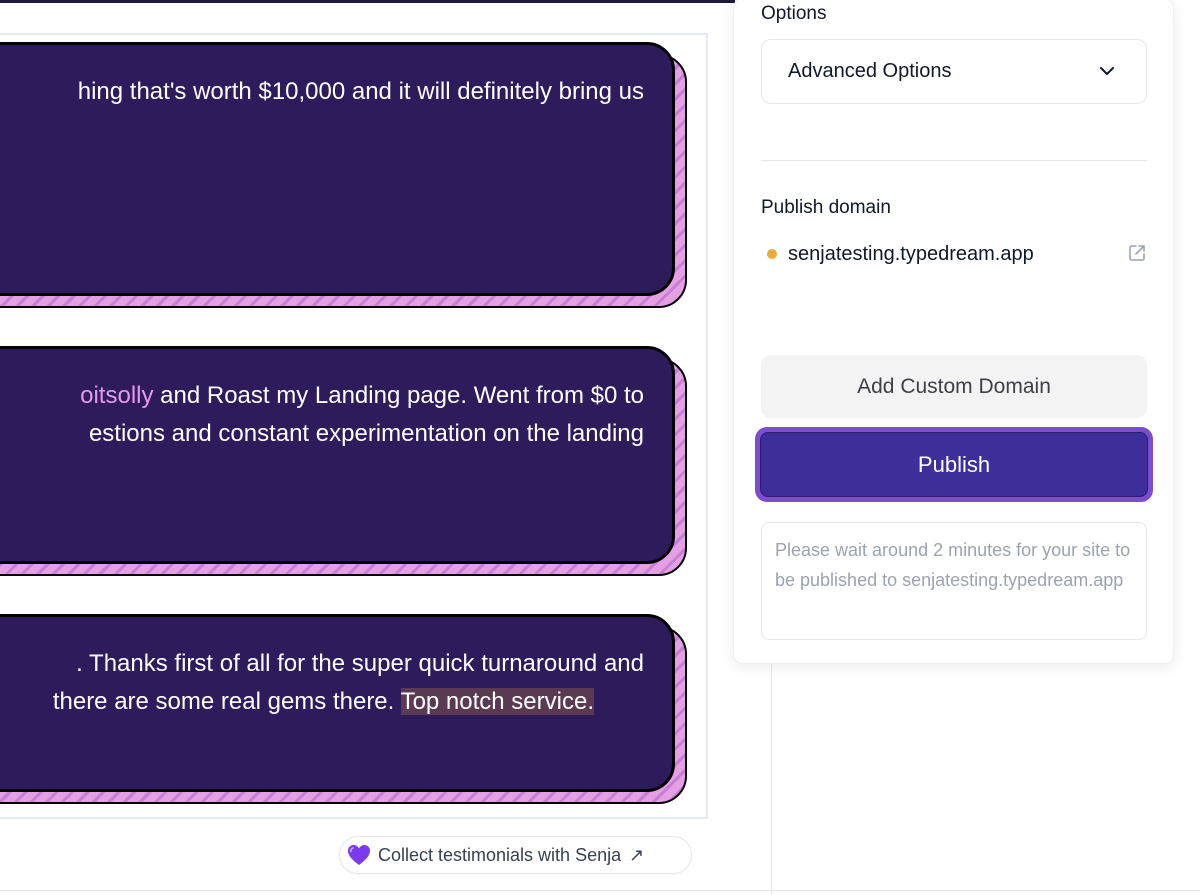  What do you see at coordinates (870, 71) in the screenshot?
I see `options-select-value: Advanced Options` at bounding box center [870, 71].